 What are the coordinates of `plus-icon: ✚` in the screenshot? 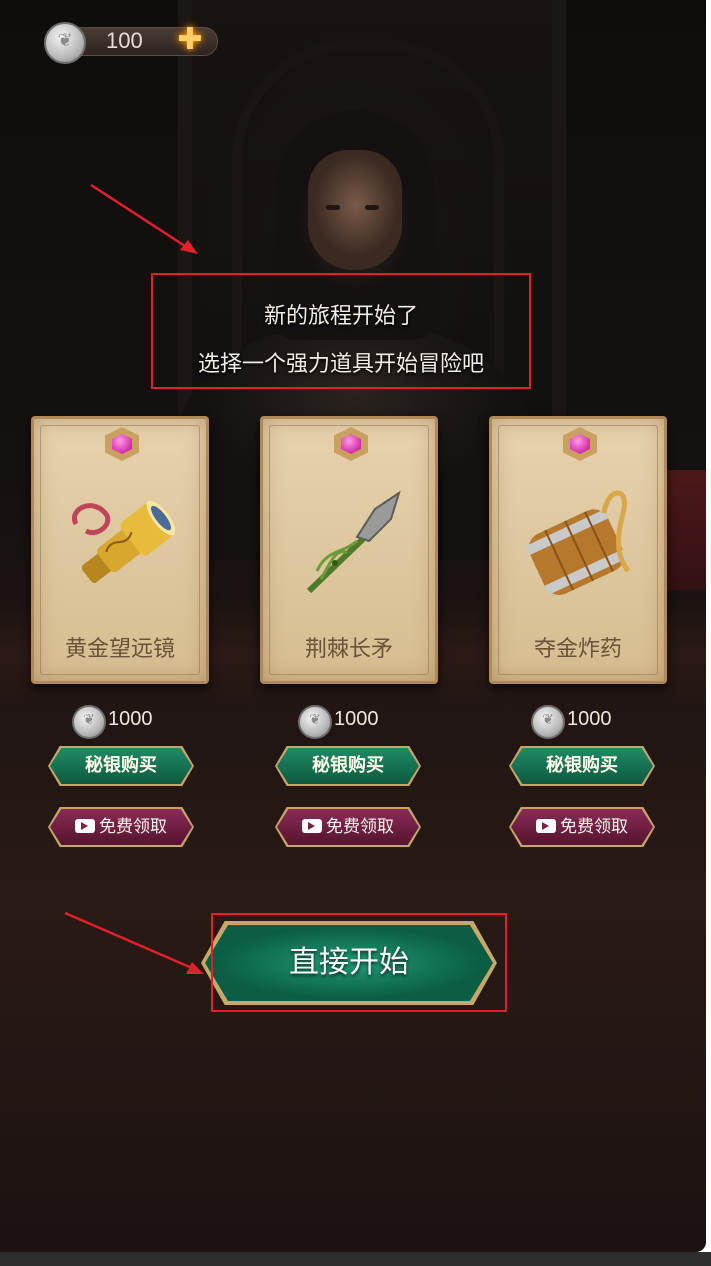 It's located at (190, 40).